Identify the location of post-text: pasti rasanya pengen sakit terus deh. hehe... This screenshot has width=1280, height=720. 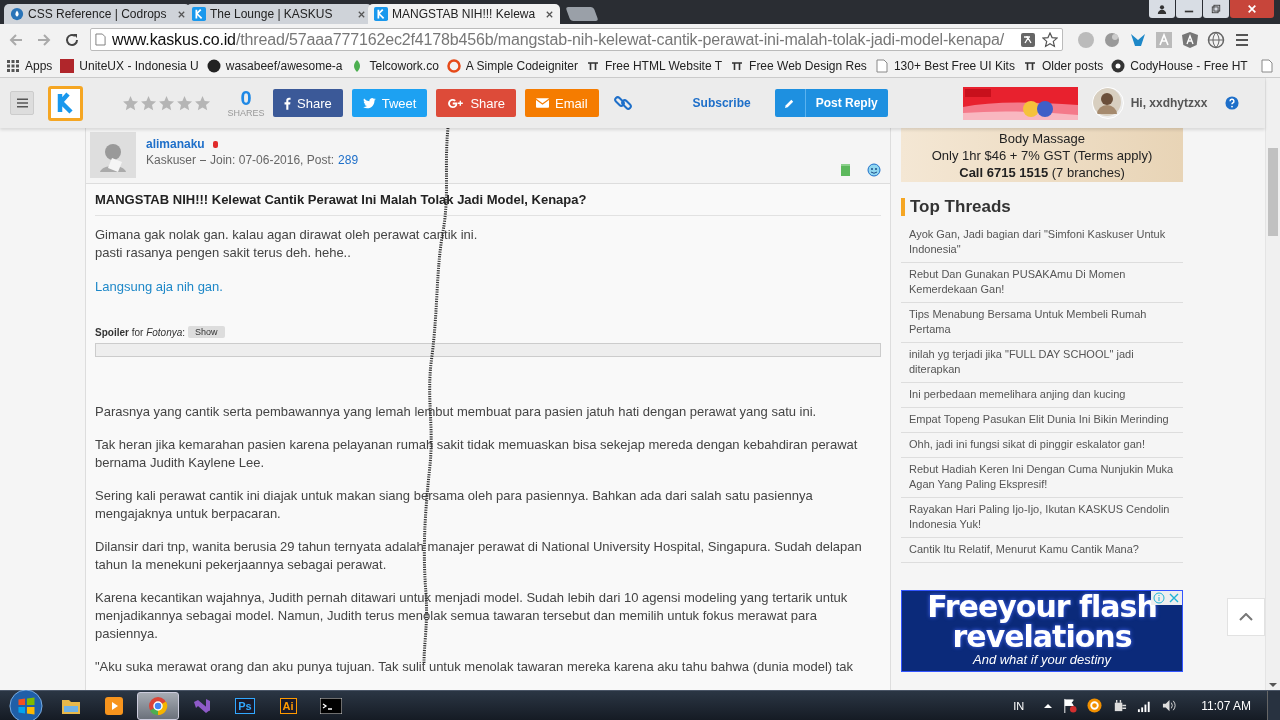
(223, 253).